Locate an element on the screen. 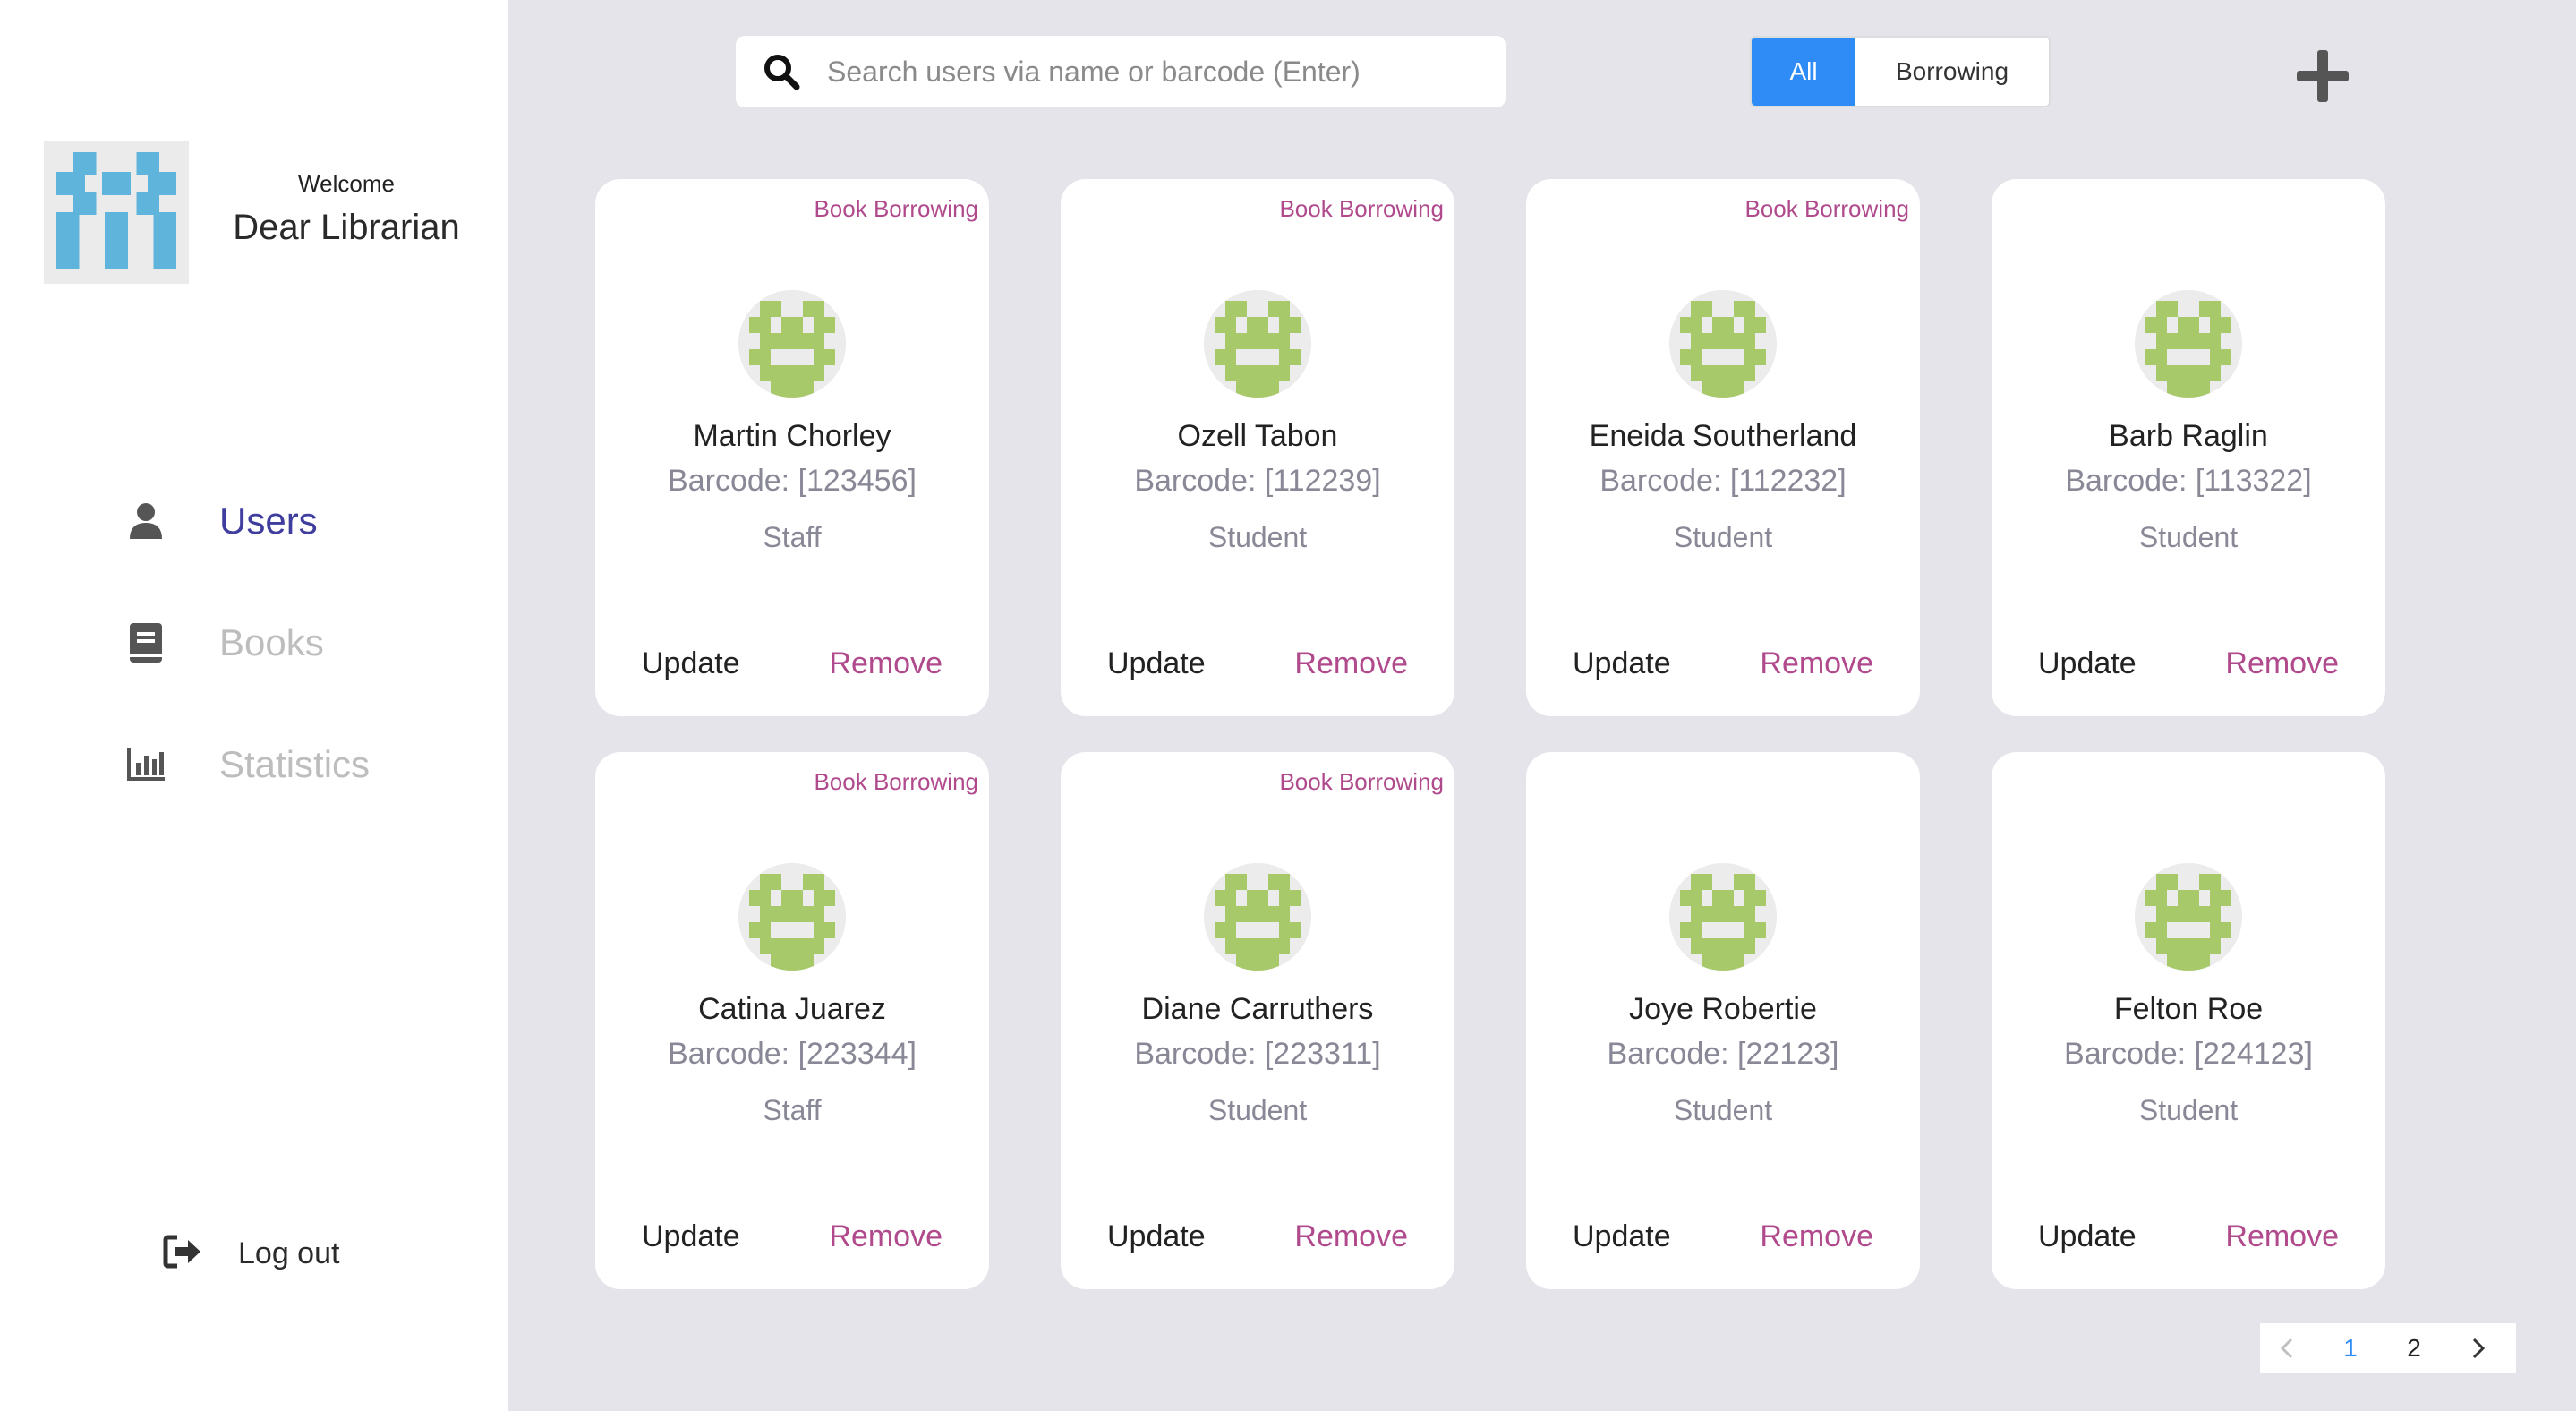  add-user-button is located at coordinates (2322, 76).